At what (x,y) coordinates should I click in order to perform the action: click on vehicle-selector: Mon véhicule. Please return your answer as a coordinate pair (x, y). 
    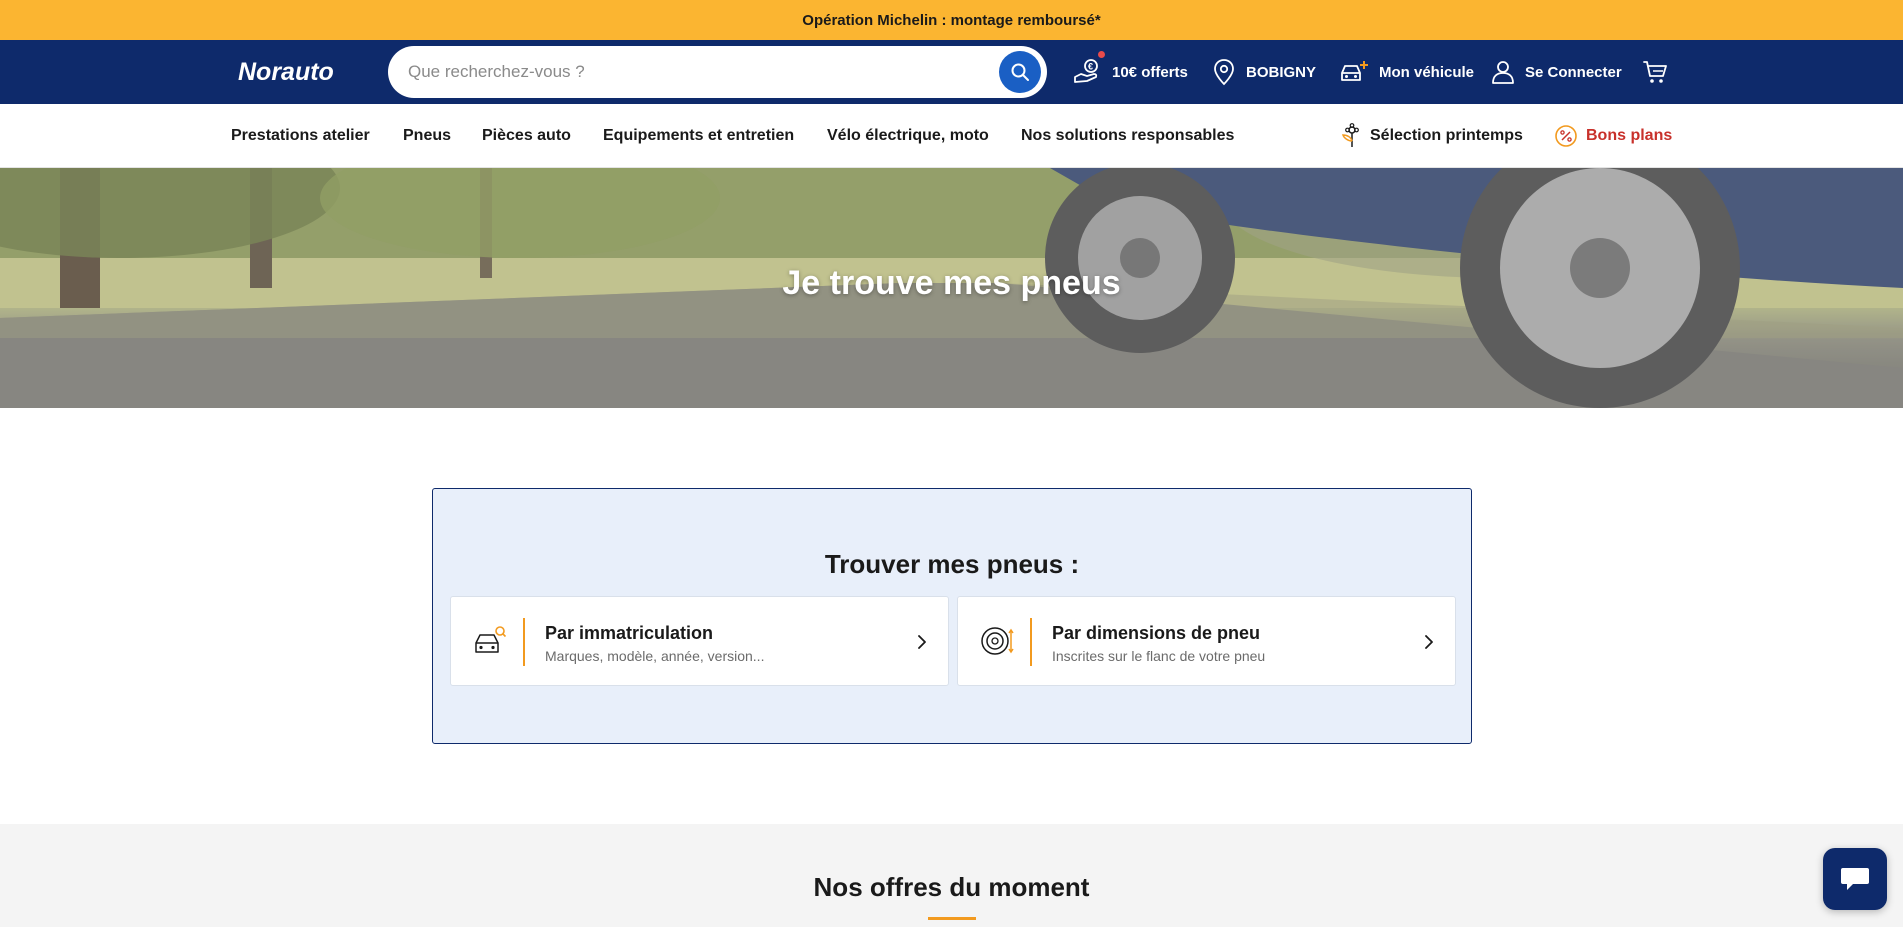
    Looking at the image, I should click on (1406, 72).